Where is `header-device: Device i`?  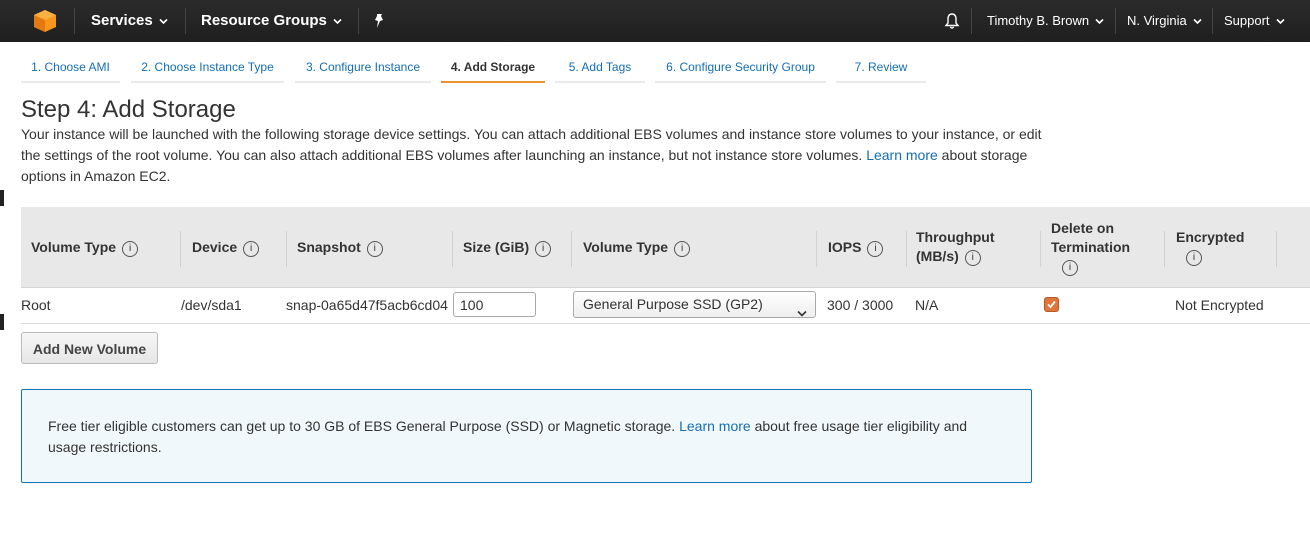
header-device: Device i is located at coordinates (226, 247).